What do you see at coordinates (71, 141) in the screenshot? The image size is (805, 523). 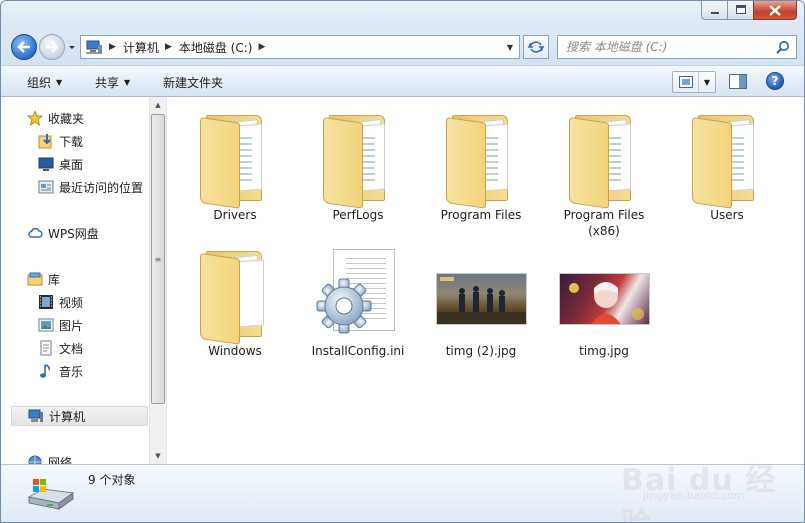 I see `nav-downloads-label: 下载` at bounding box center [71, 141].